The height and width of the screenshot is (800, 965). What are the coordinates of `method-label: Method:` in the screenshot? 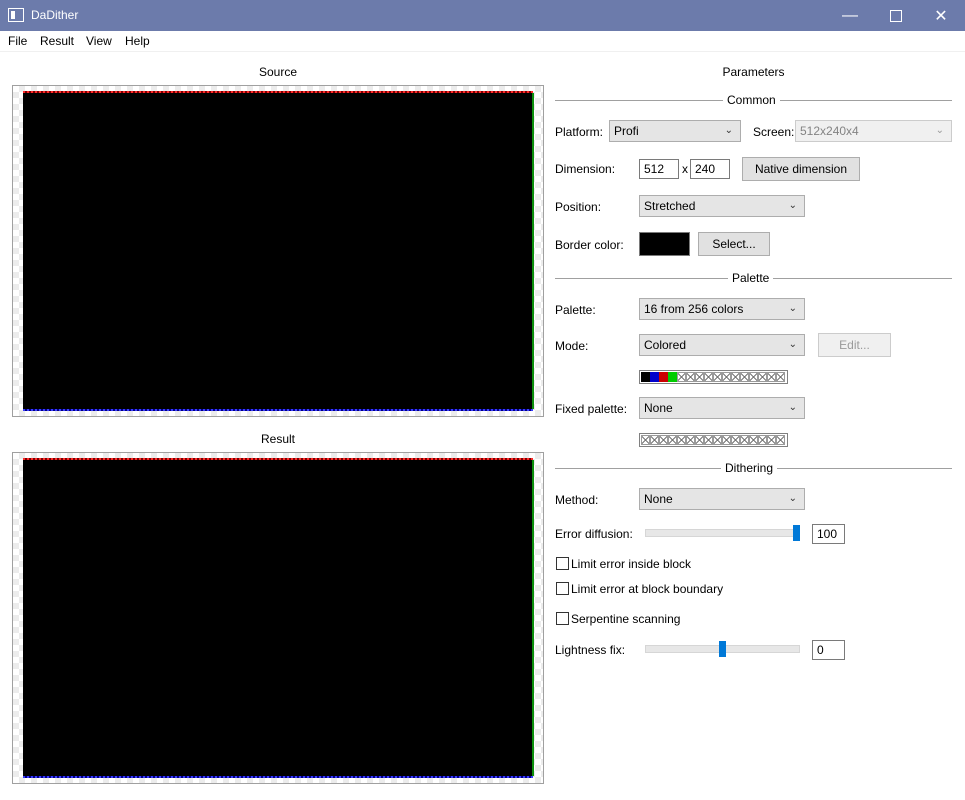 It's located at (577, 500).